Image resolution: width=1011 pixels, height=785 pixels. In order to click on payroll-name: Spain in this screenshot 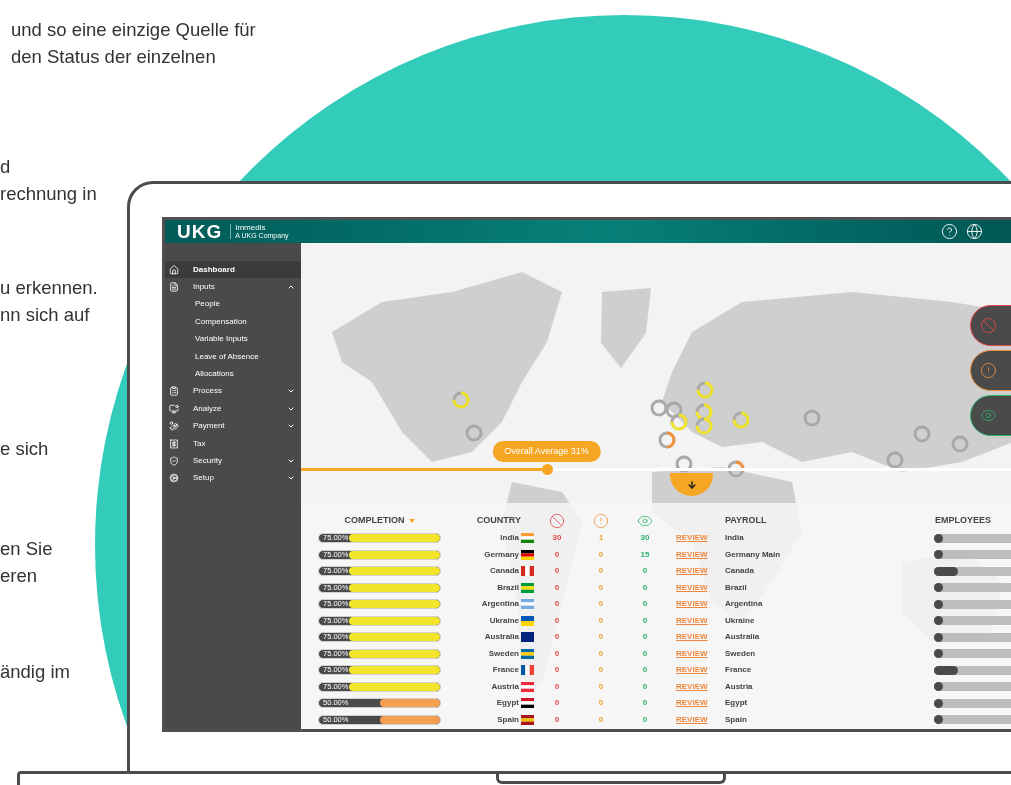, I will do `click(736, 719)`.